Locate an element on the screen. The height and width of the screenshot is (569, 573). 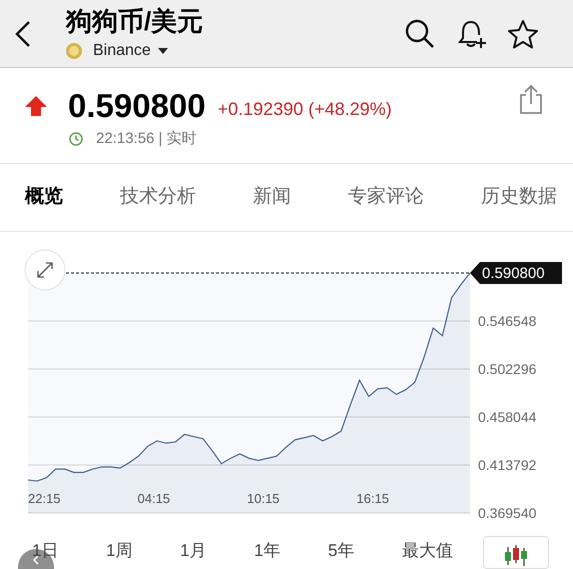
x-axis-label: 04:15 is located at coordinates (154, 498).